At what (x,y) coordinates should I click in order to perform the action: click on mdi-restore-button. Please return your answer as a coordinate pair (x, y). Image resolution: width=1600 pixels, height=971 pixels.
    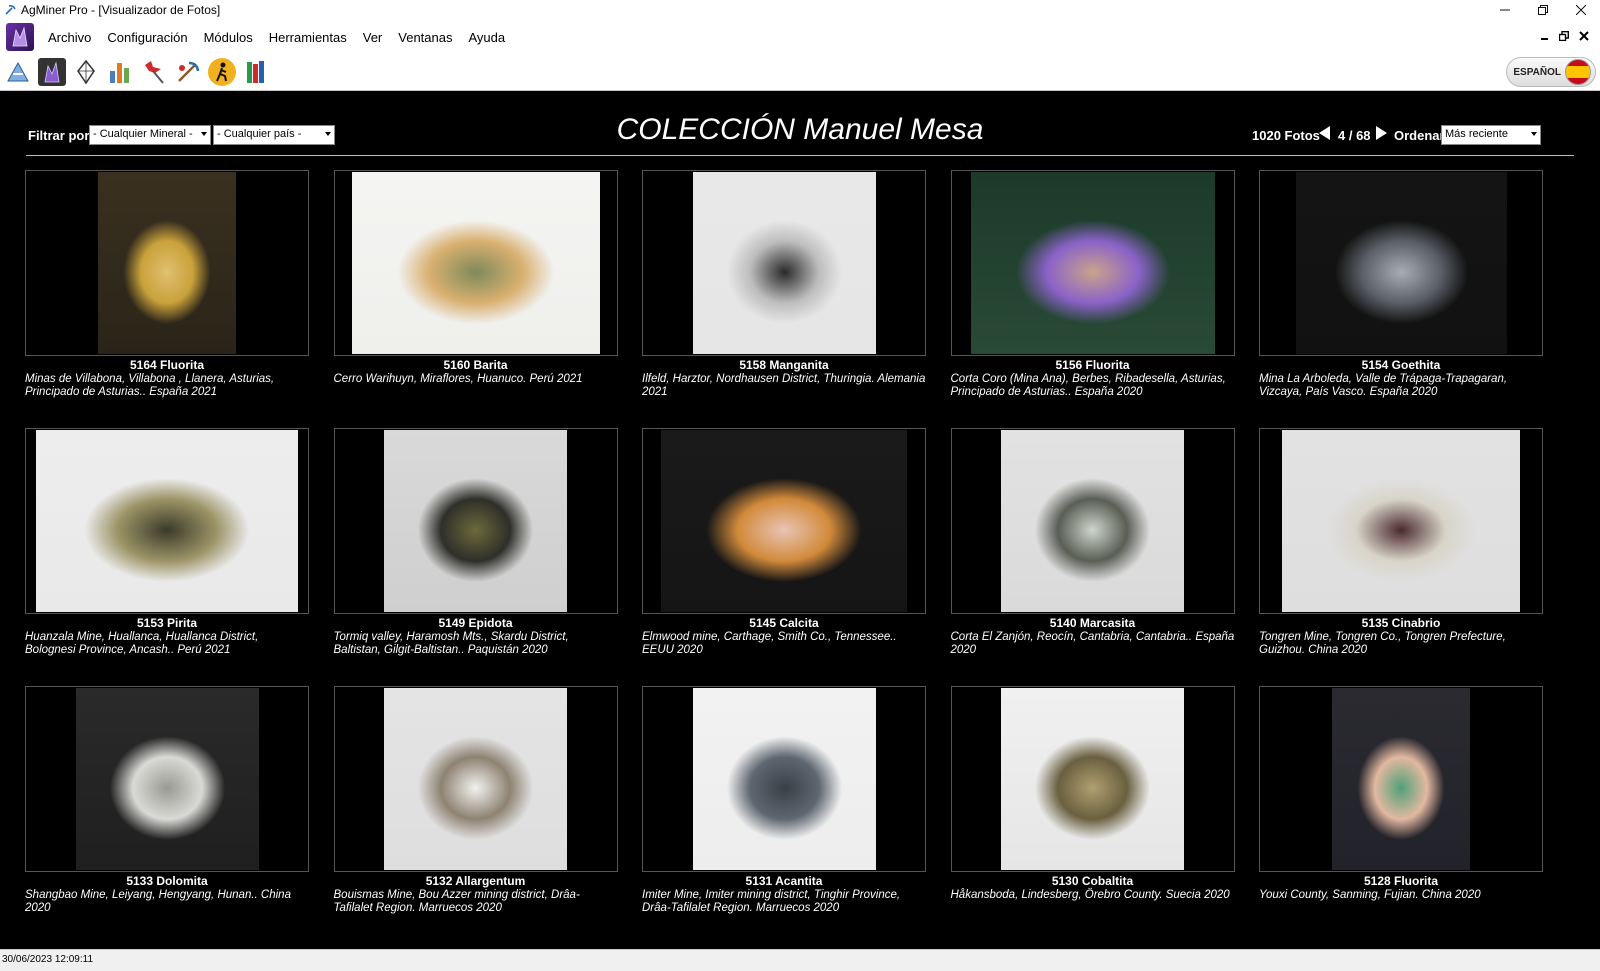
    Looking at the image, I should click on (1564, 37).